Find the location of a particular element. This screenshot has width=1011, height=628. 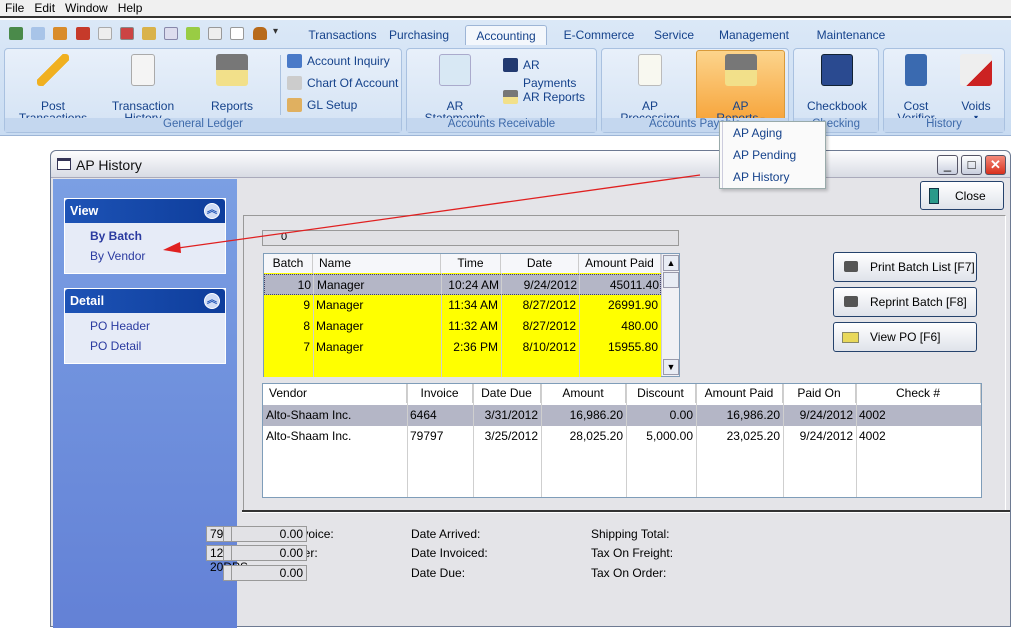

window-title: AP History is located at coordinates (109, 165).